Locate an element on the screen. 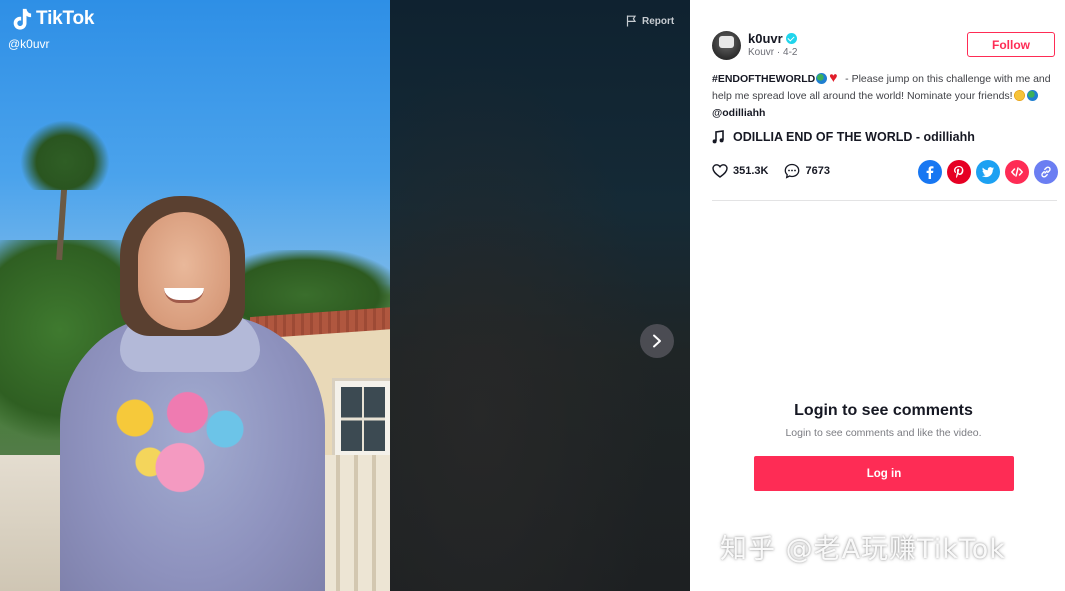  pinterest-icon is located at coordinates (959, 172).